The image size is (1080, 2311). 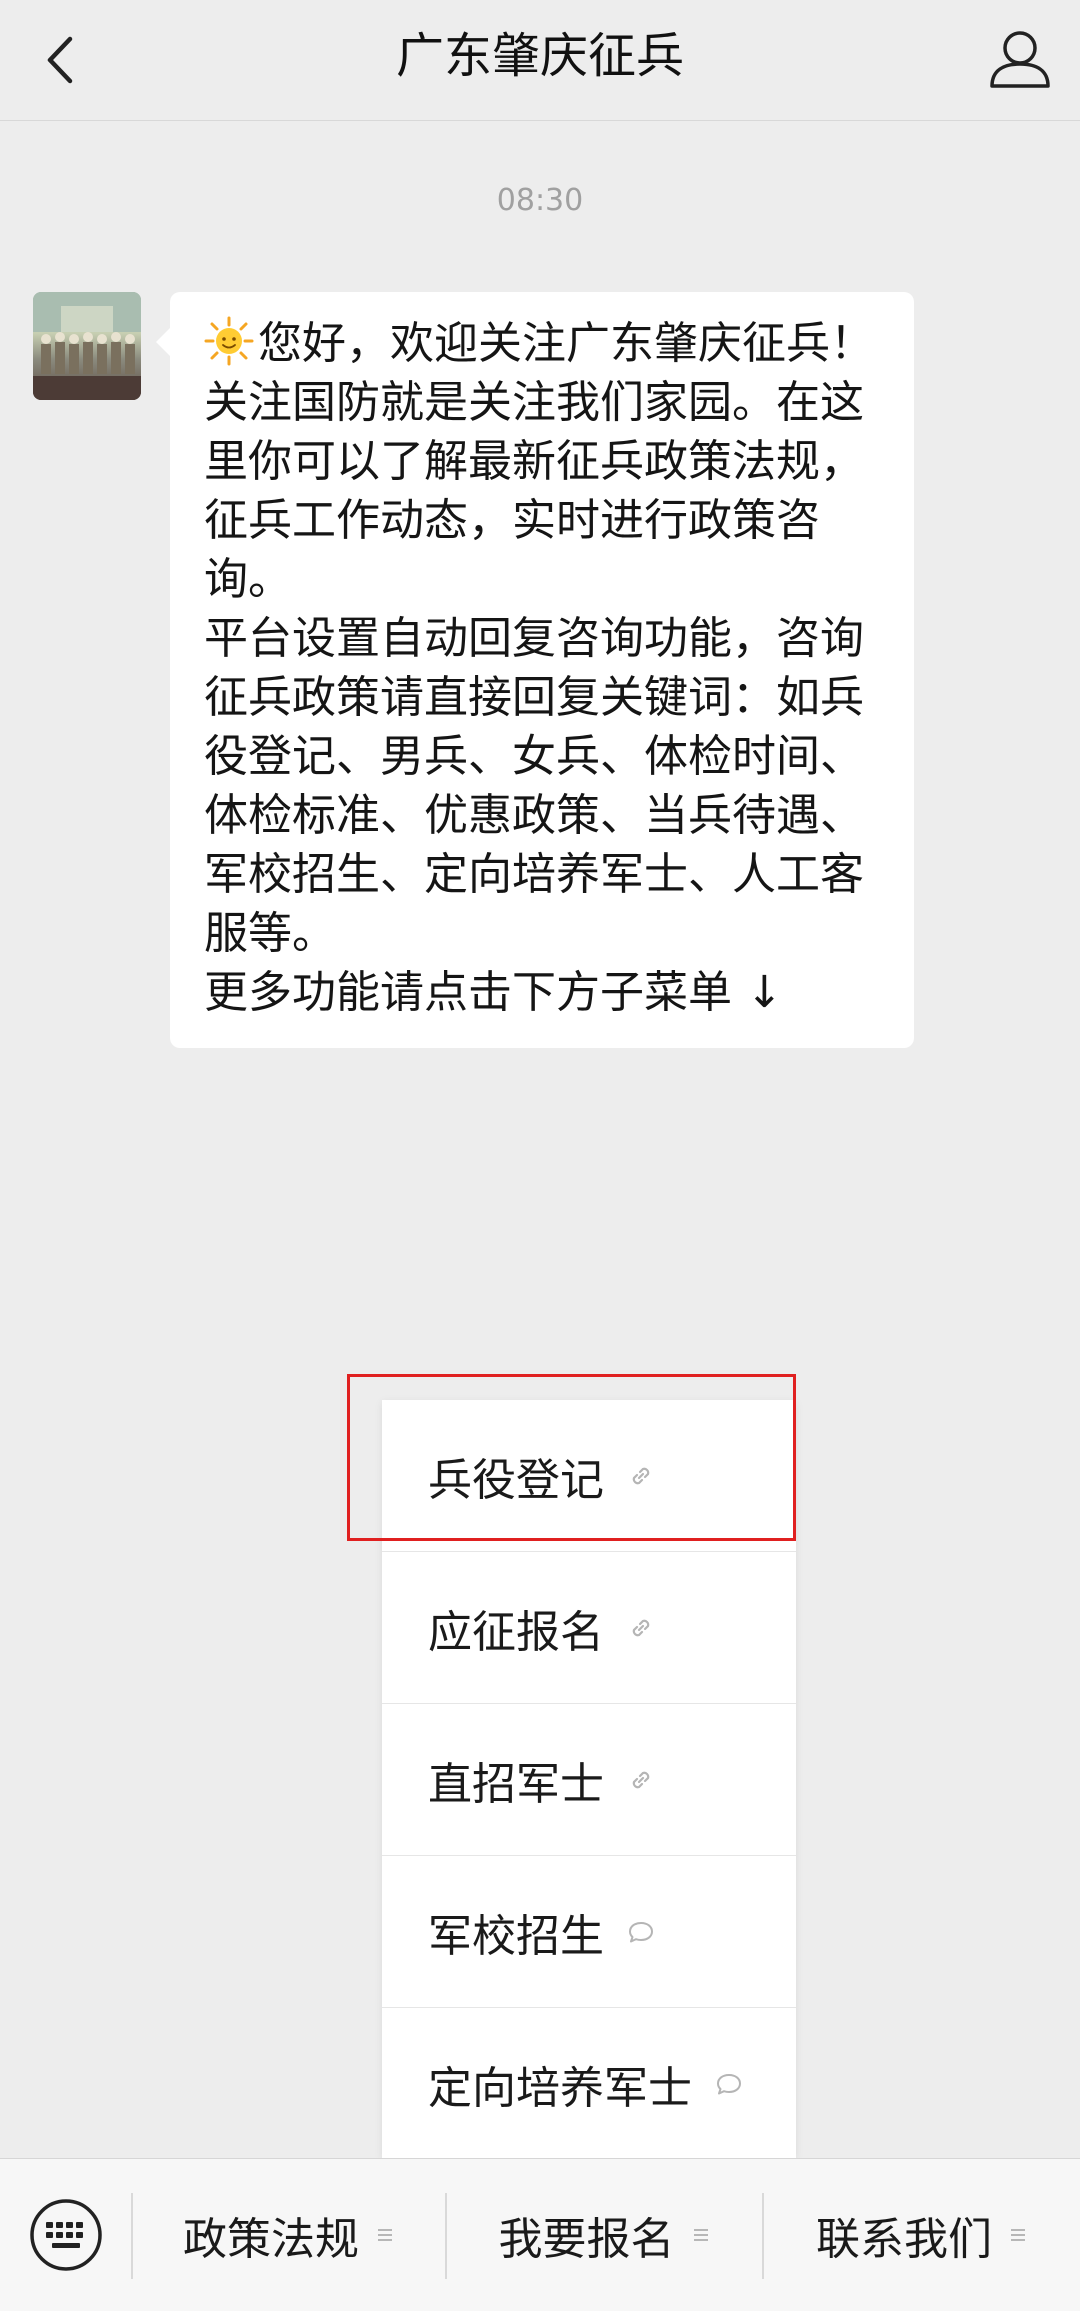 What do you see at coordinates (534, 461) in the screenshot?
I see `message-line: 里你可以了解最新征兵政策法规，` at bounding box center [534, 461].